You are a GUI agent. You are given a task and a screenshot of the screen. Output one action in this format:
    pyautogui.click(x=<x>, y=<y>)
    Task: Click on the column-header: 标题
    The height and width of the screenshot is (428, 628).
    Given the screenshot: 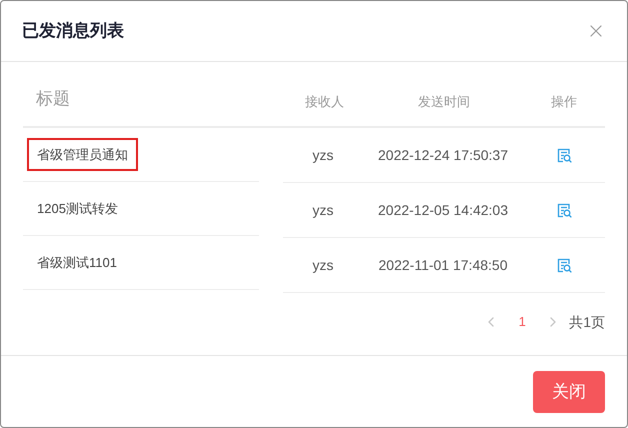 What is the action you would take?
    pyautogui.click(x=53, y=99)
    